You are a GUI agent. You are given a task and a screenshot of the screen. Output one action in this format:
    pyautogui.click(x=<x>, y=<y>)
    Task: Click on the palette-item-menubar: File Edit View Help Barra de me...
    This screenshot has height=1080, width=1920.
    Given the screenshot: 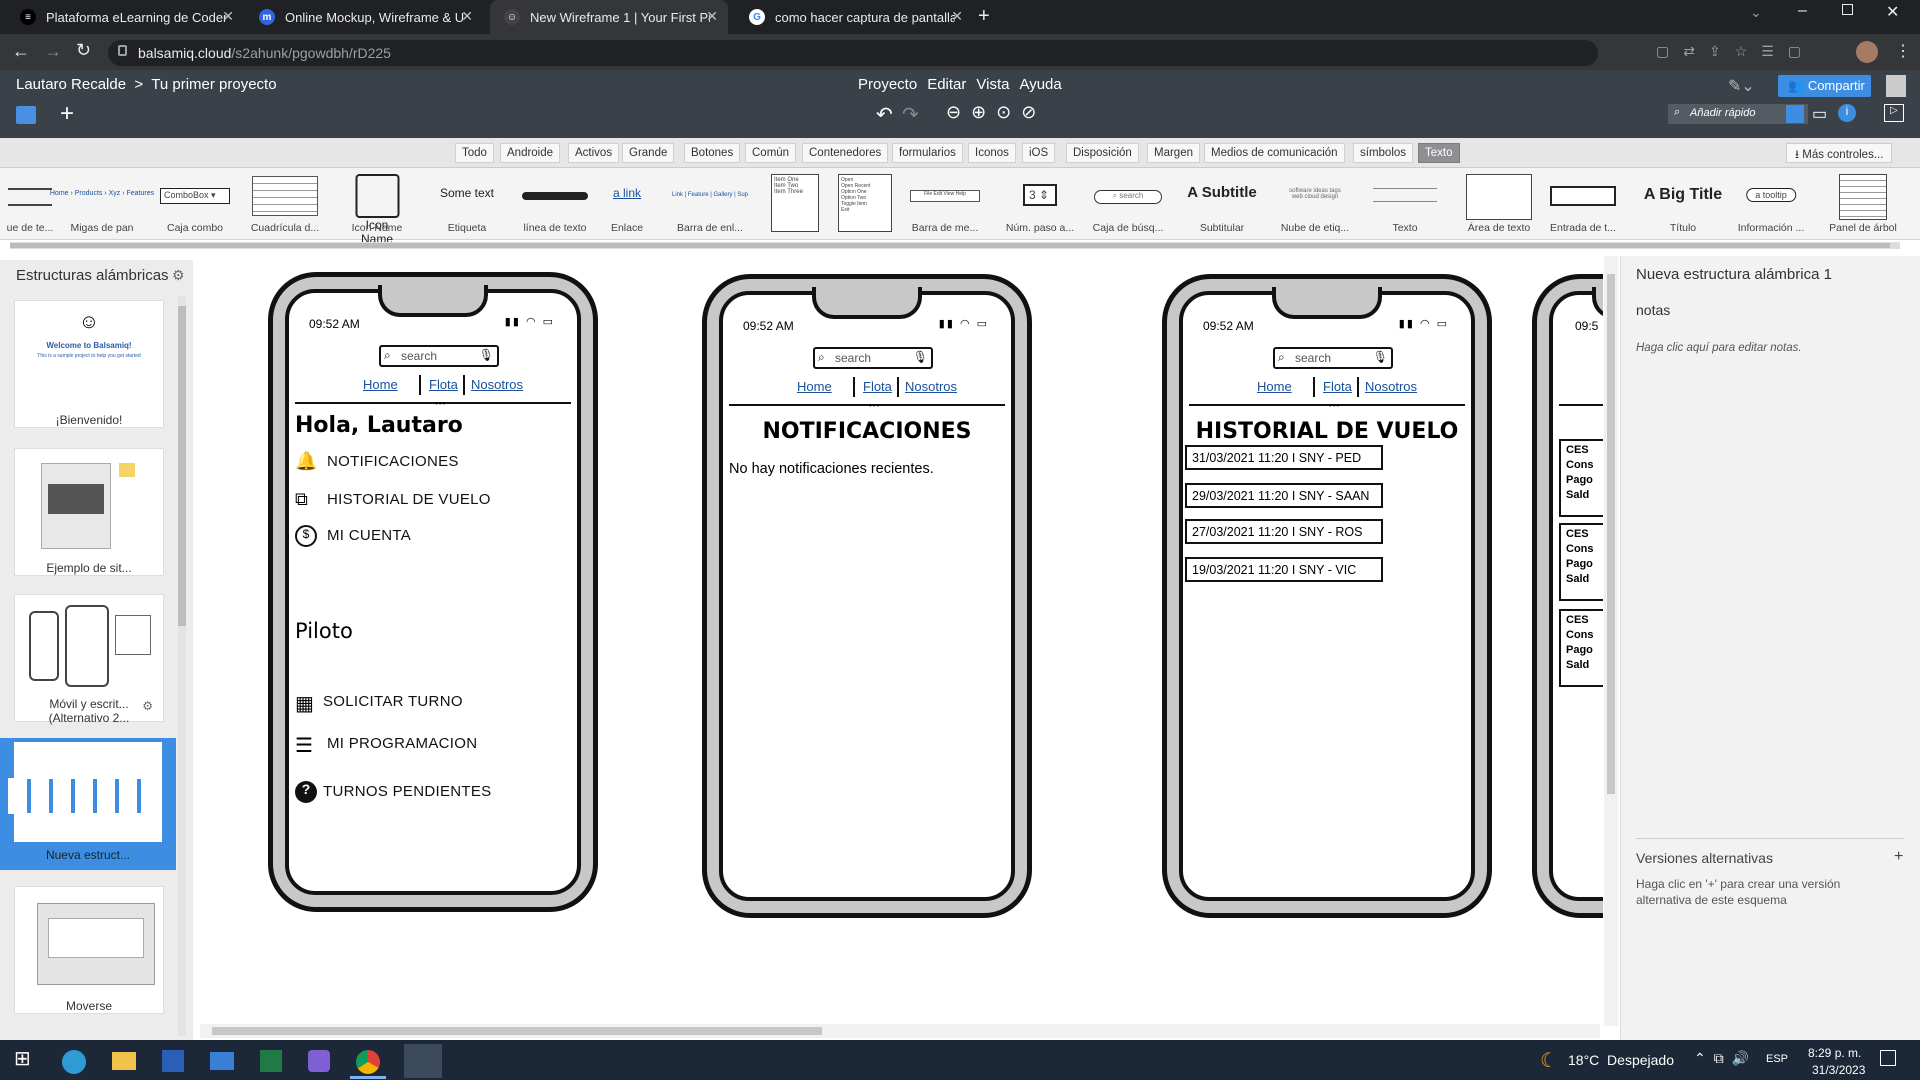 What is the action you would take?
    pyautogui.click(x=945, y=205)
    